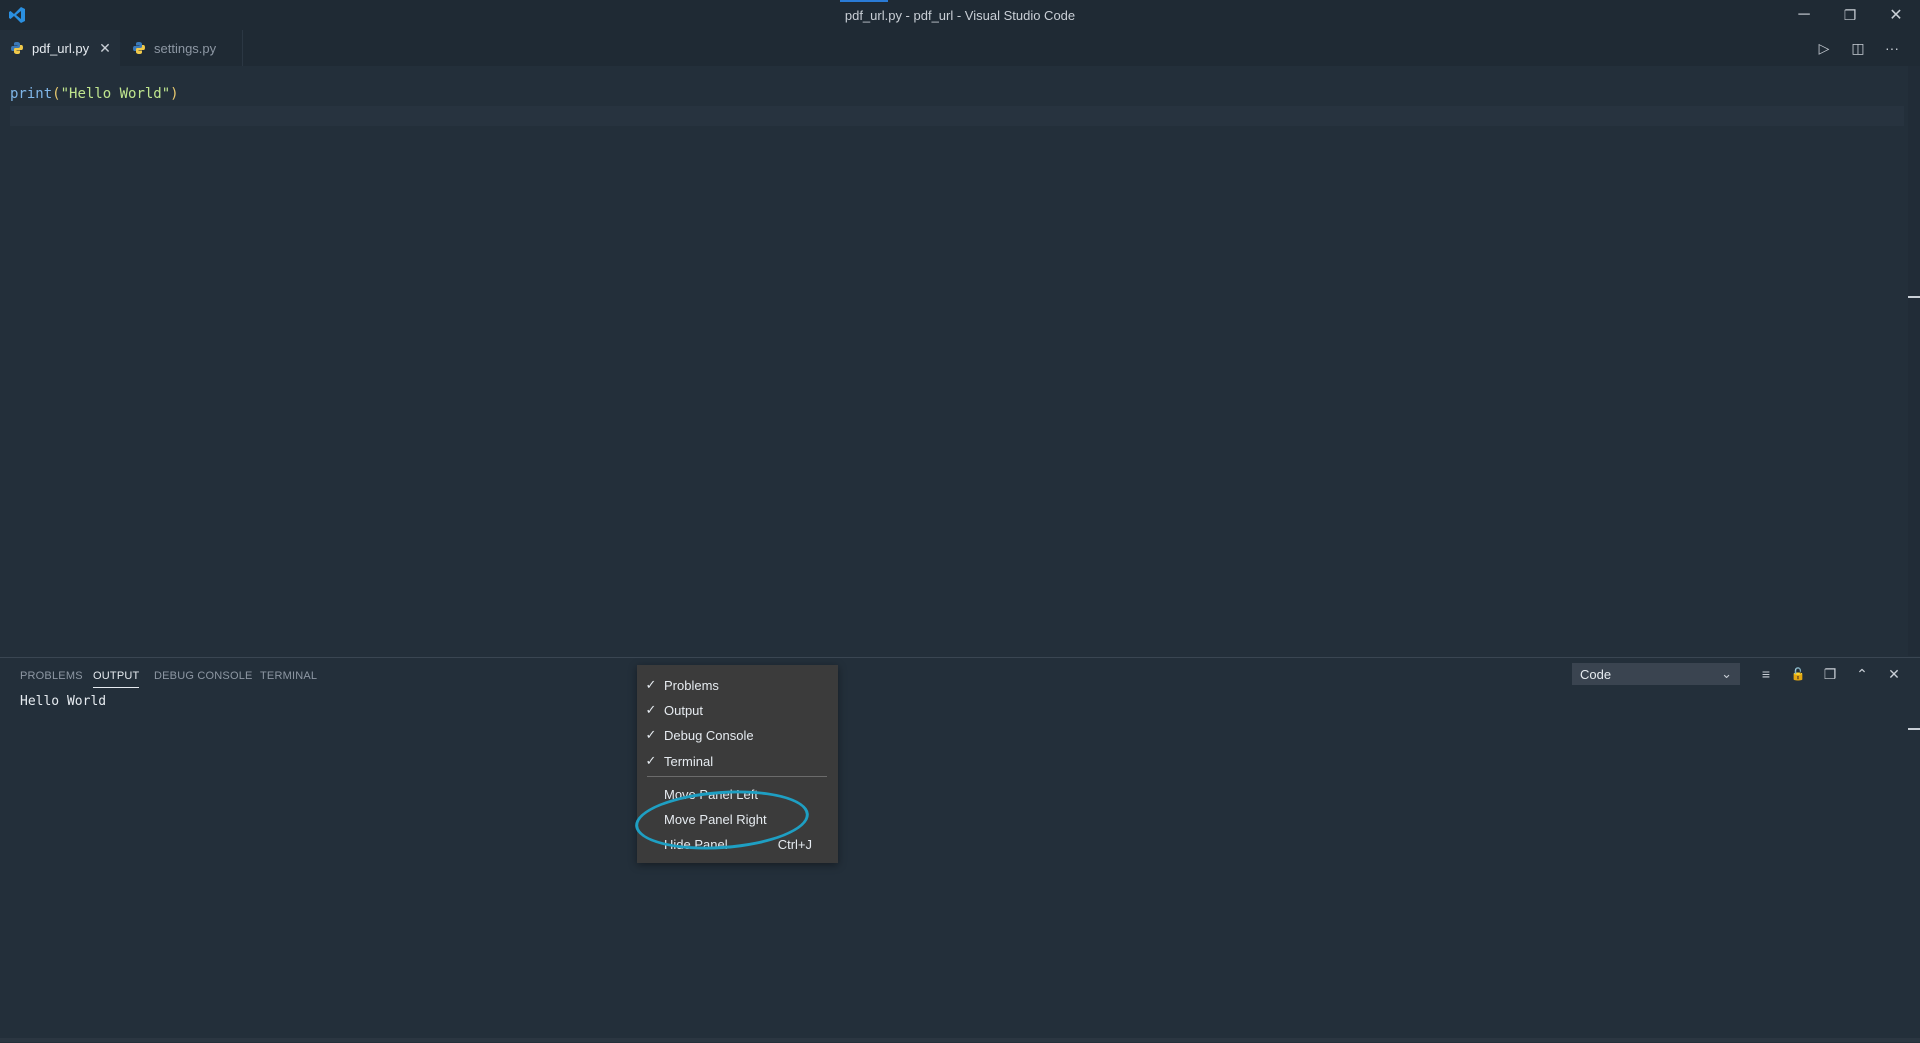 Image resolution: width=1920 pixels, height=1043 pixels. Describe the element at coordinates (203, 676) in the screenshot. I see `panel-tab-debug-console: DEBUG CONSOLE` at that location.